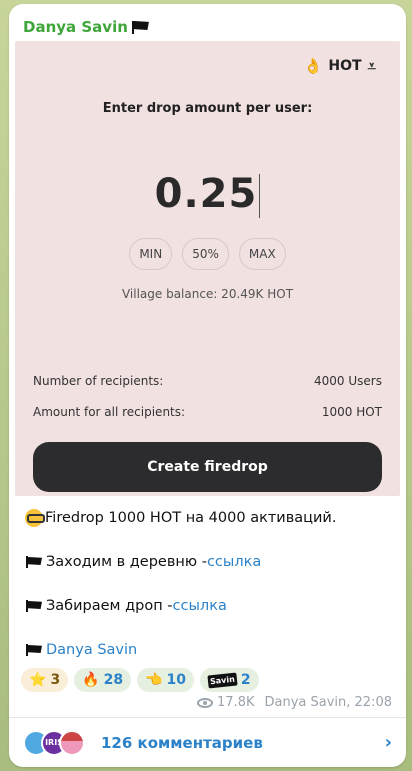 The height and width of the screenshot is (771, 412). What do you see at coordinates (151, 254) in the screenshot?
I see `min-button: MIN` at bounding box center [151, 254].